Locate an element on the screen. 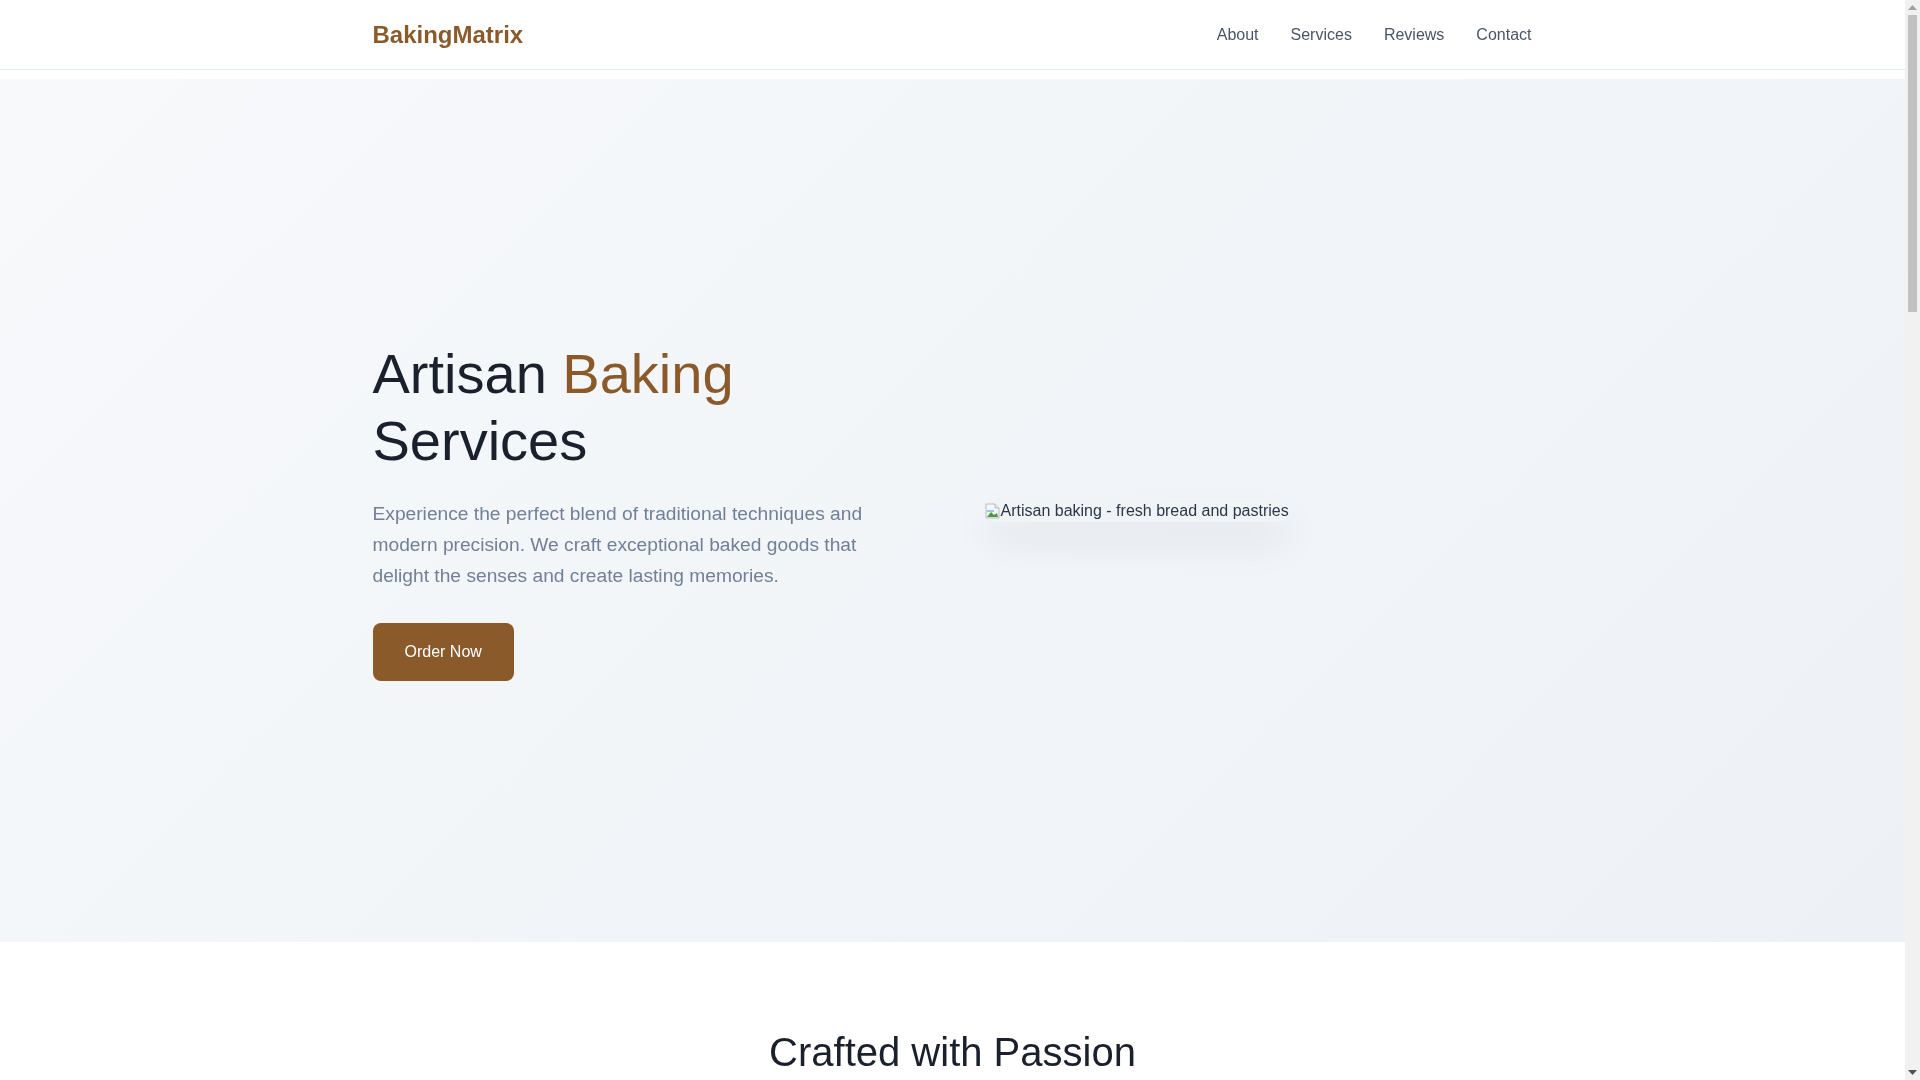  hero-description: Experience the perfect blend of traditional techniques and modern precision. We craft exceptional baked goods that delight the senses and create lasting memories. is located at coordinates (618, 545).